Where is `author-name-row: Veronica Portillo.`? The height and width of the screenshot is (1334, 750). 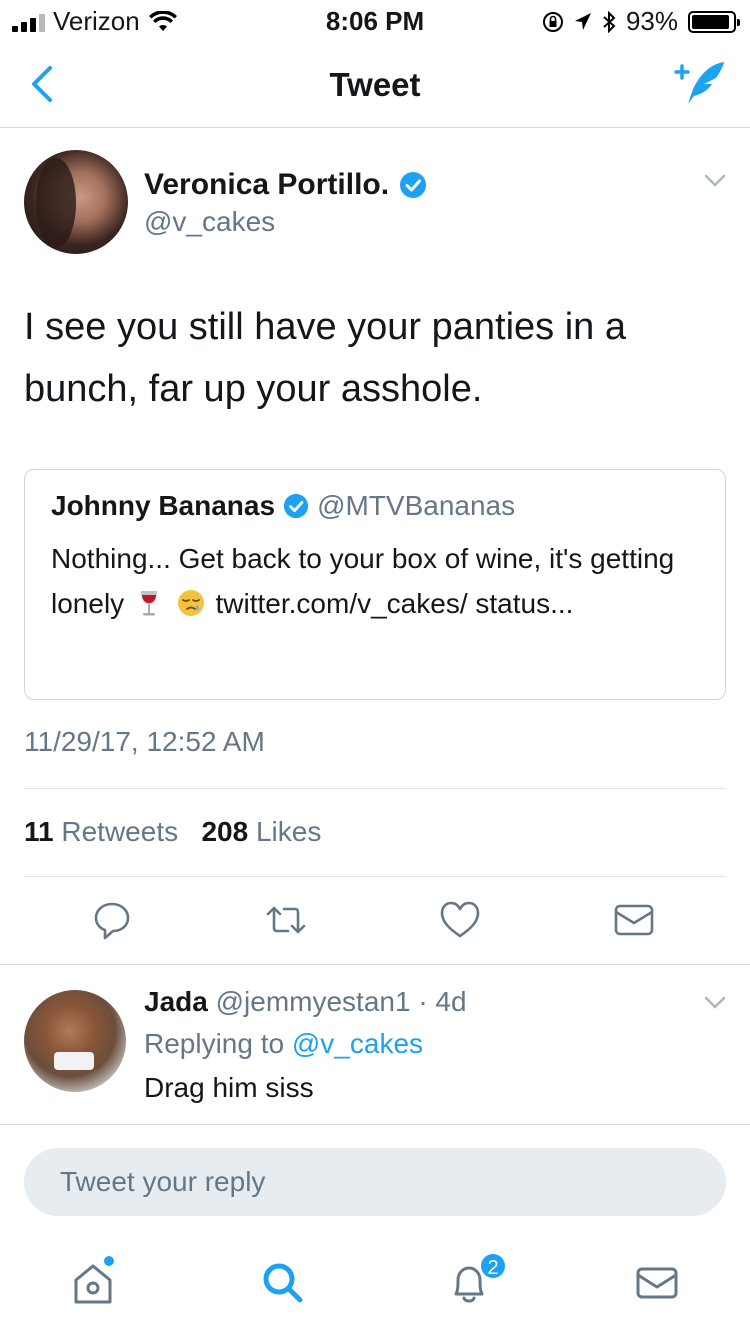 author-name-row: Veronica Portillo. is located at coordinates (285, 185).